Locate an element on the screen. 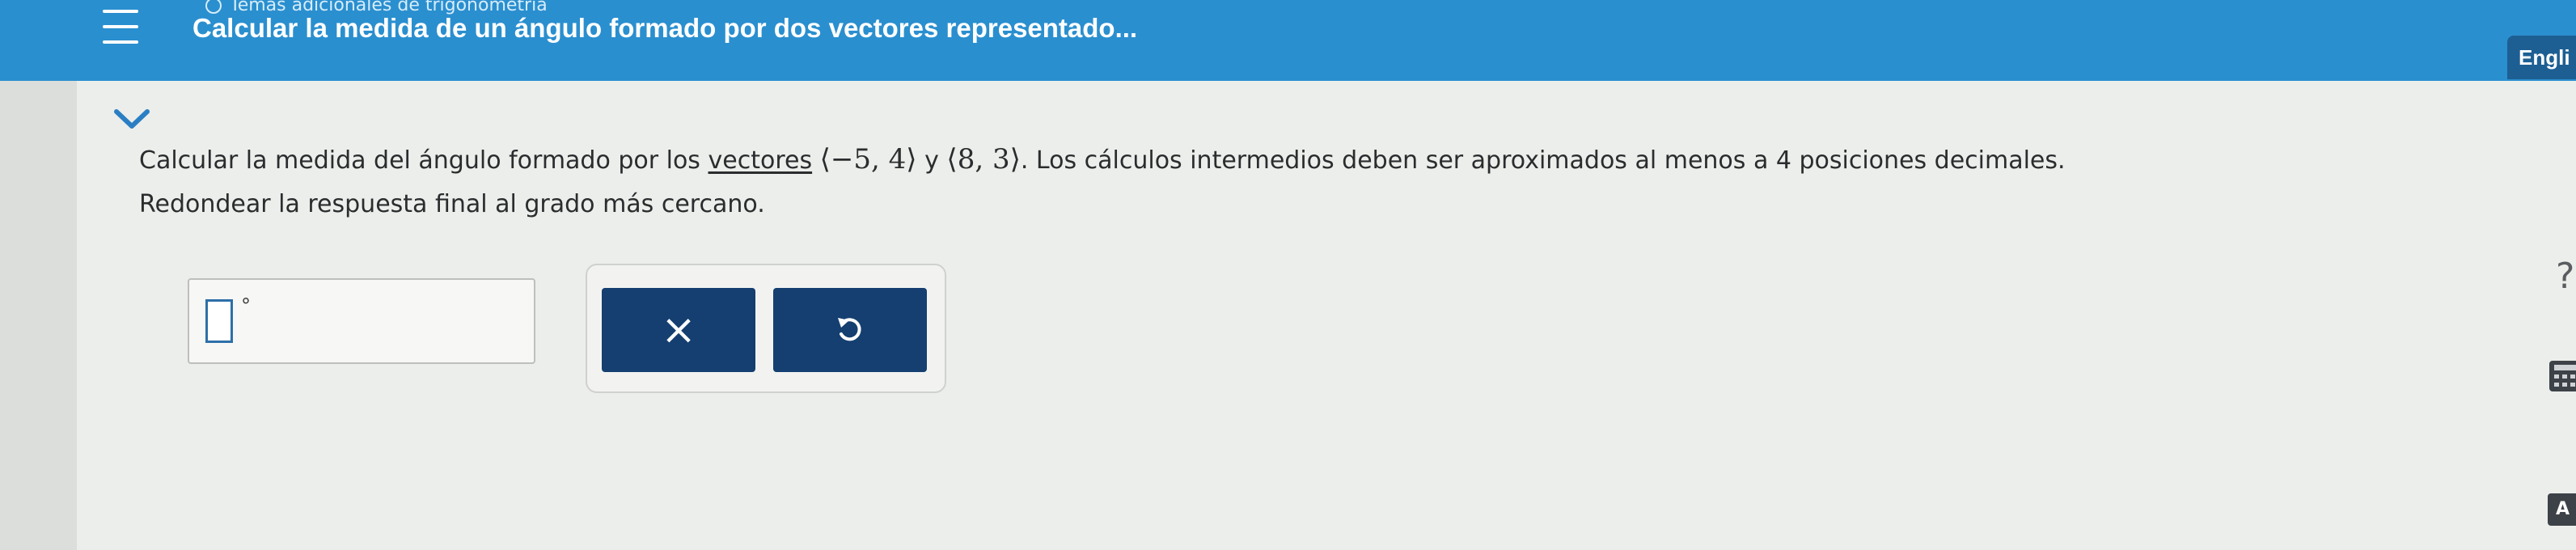 The height and width of the screenshot is (550, 2576). help-icon: ? is located at coordinates (2565, 276).